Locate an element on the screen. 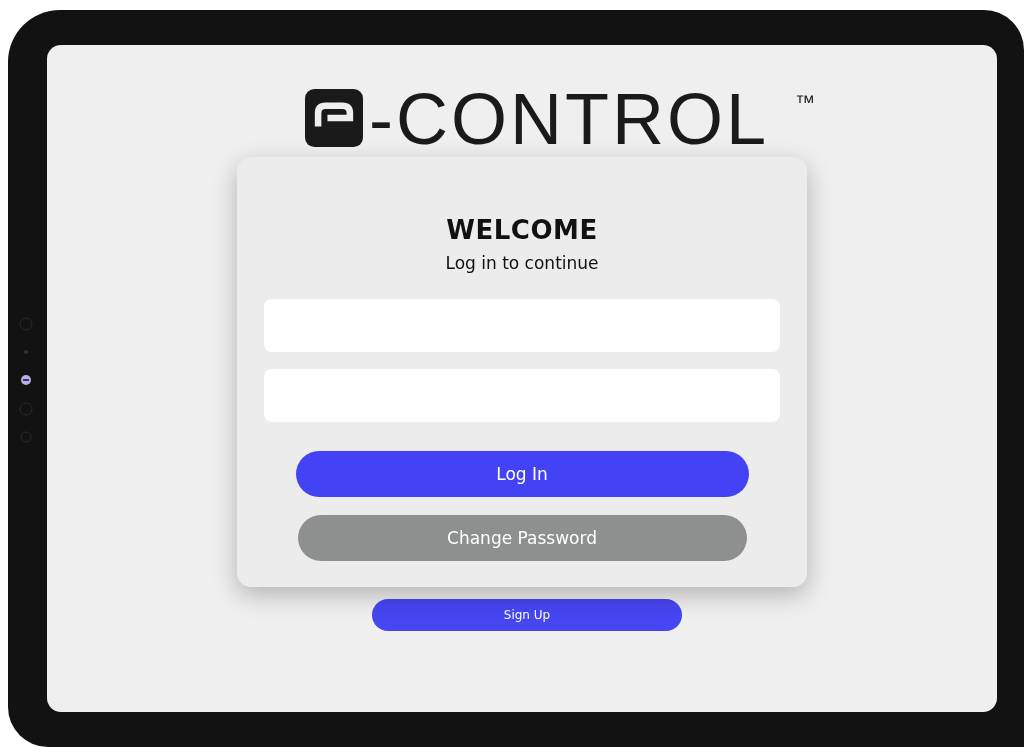 Image resolution: width=1024 pixels, height=747 pixels. login-button: Log In is located at coordinates (522, 474).